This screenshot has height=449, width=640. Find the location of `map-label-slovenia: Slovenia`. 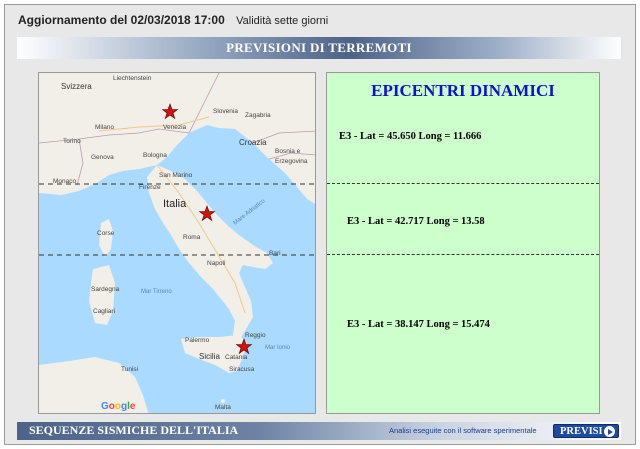

map-label-slovenia: Slovenia is located at coordinates (225, 111).